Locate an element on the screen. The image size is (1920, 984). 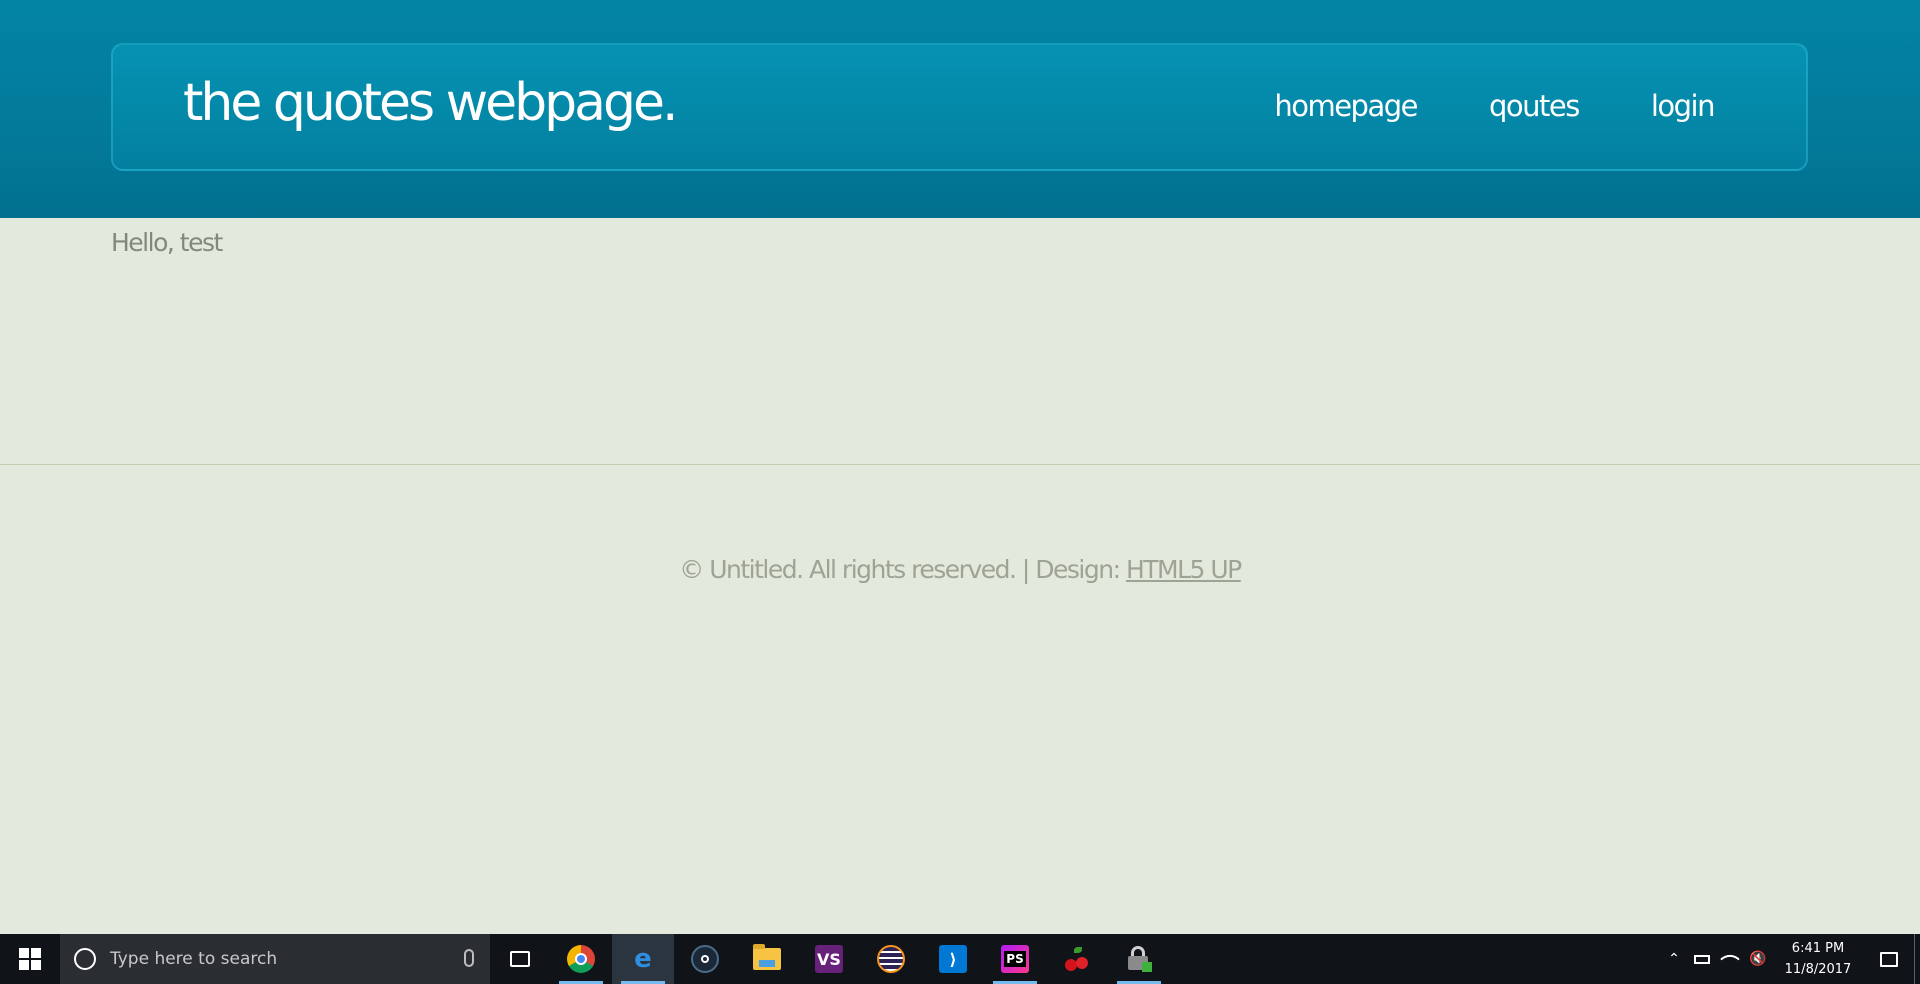
chevron-up-icon: ⌃ is located at coordinates (1674, 959).